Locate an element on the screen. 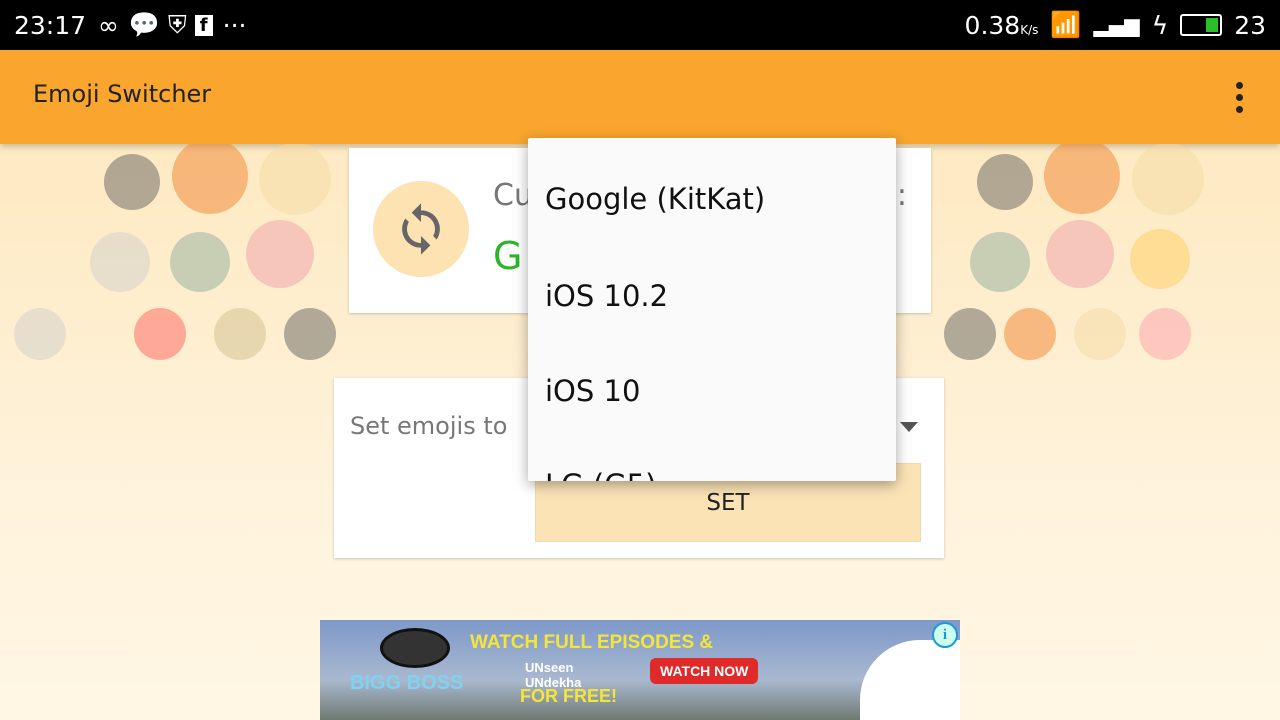 Image resolution: width=1280 pixels, height=720 pixels. voot-logo is located at coordinates (910, 680).